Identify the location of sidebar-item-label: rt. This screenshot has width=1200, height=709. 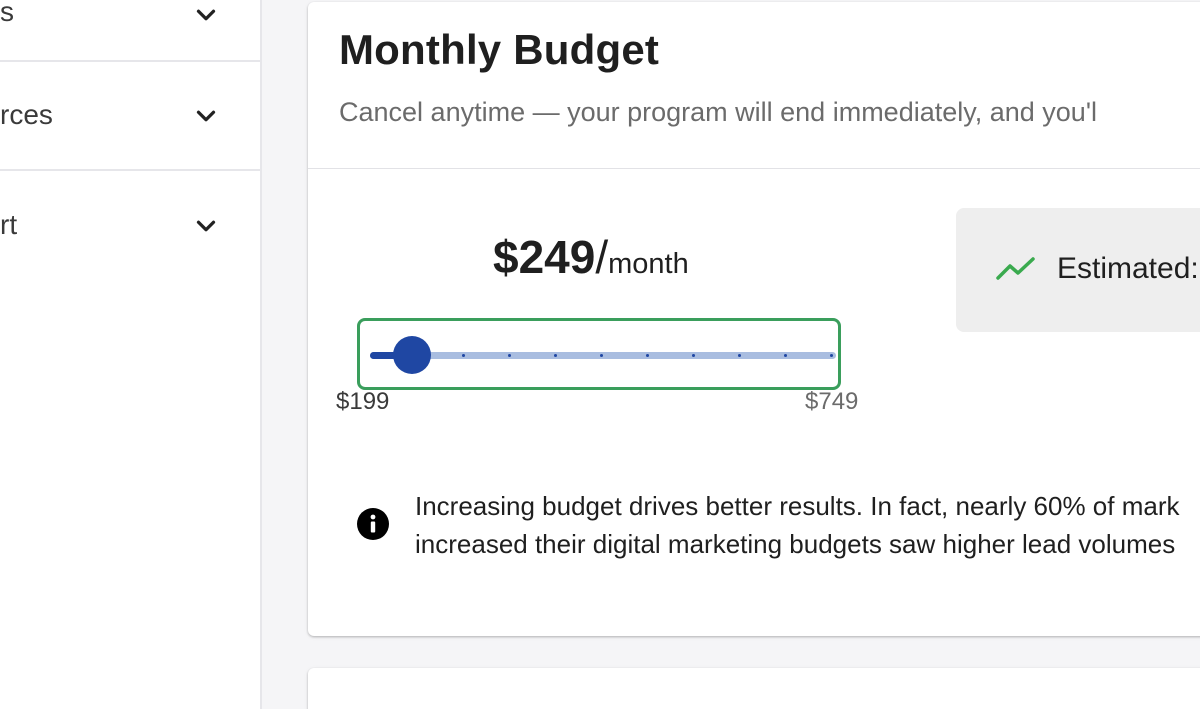
(9, 224).